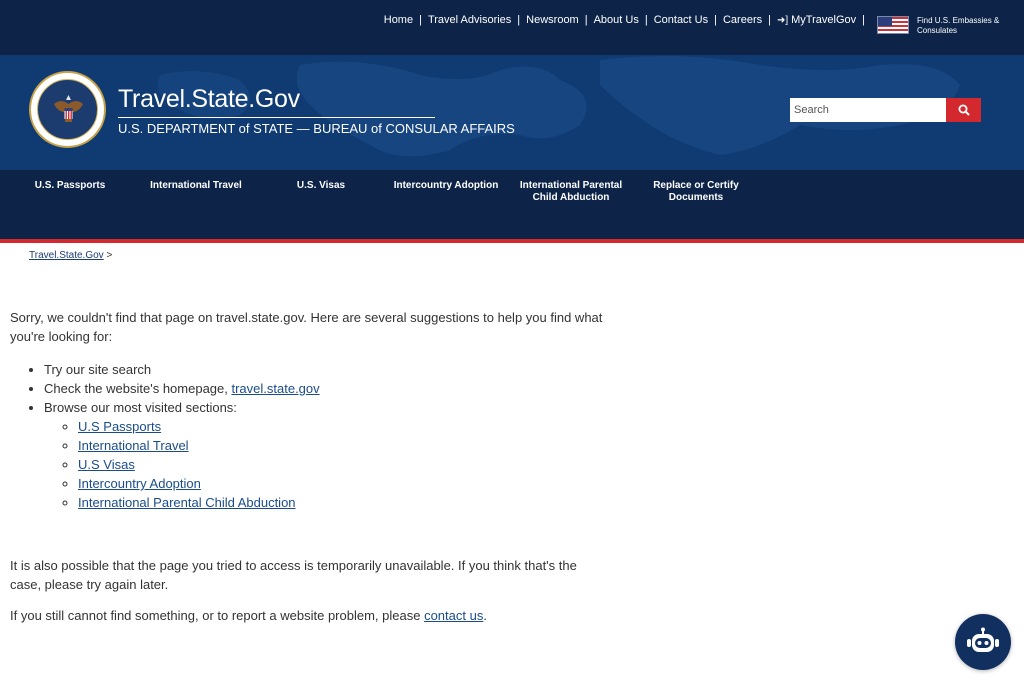  Describe the element at coordinates (138, 388) in the screenshot. I see `homepage-text: Check the website's homepage,` at that location.